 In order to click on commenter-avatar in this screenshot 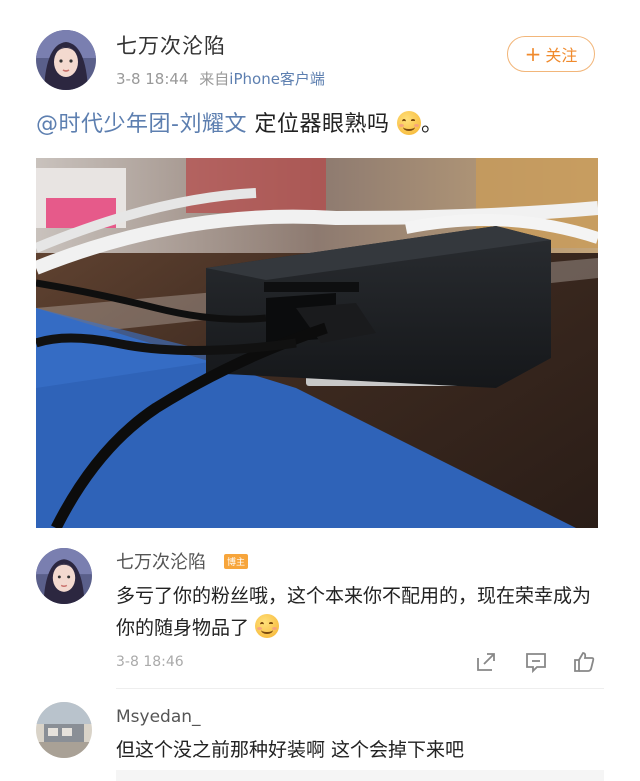, I will do `click(64, 730)`.